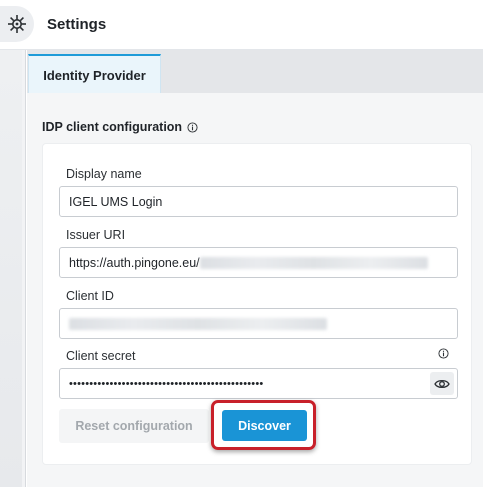 This screenshot has width=483, height=487. I want to click on issuer-uri-label: Issuer URI, so click(96, 235).